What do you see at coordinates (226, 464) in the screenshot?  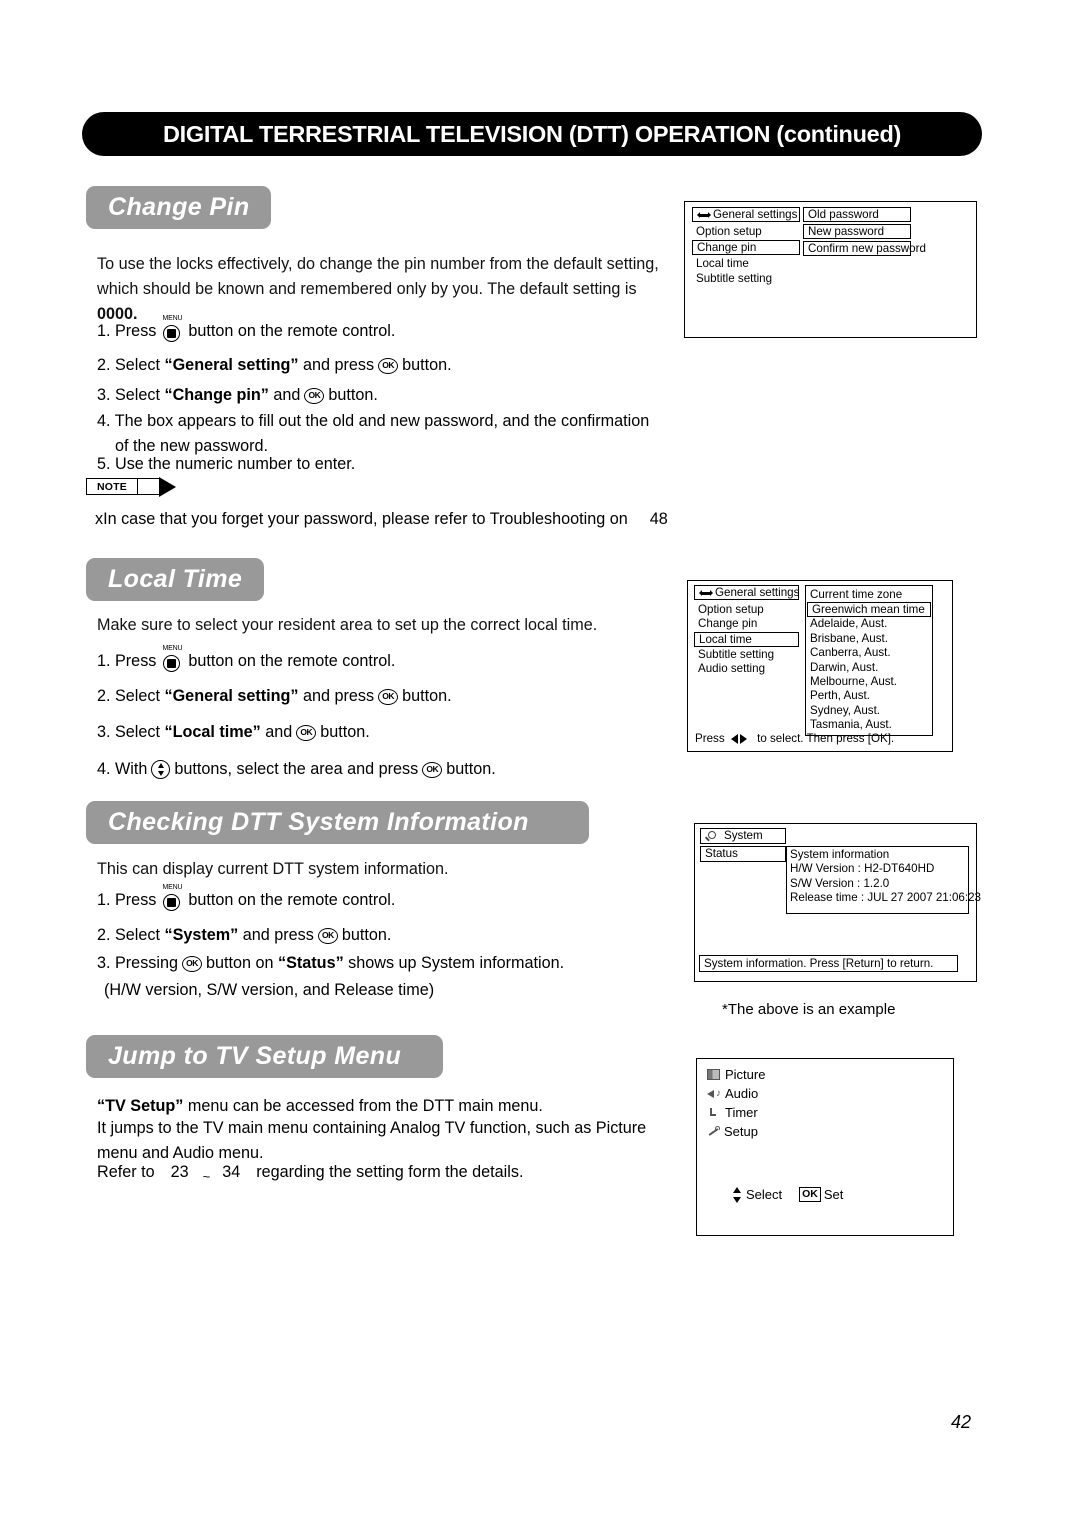 I see `step-text: 5. Use the numeric number to enter.` at bounding box center [226, 464].